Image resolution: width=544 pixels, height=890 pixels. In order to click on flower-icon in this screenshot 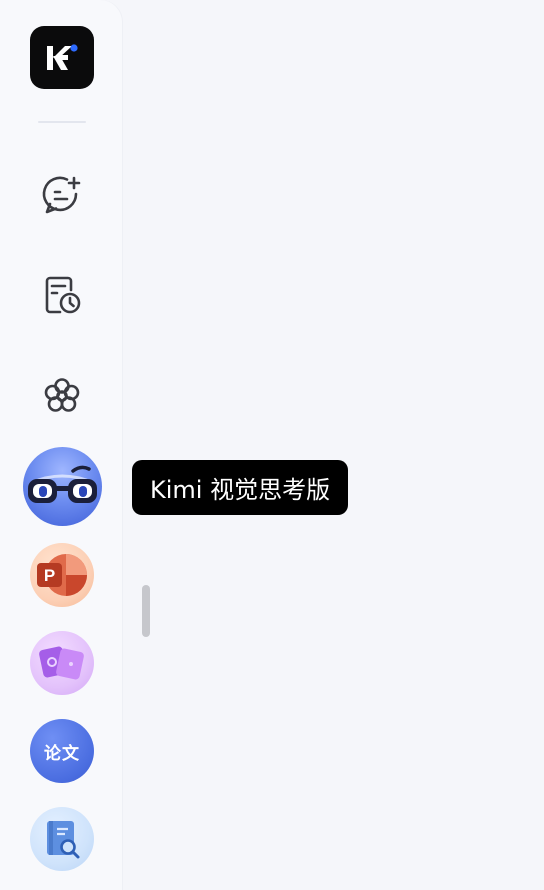, I will do `click(62, 395)`.